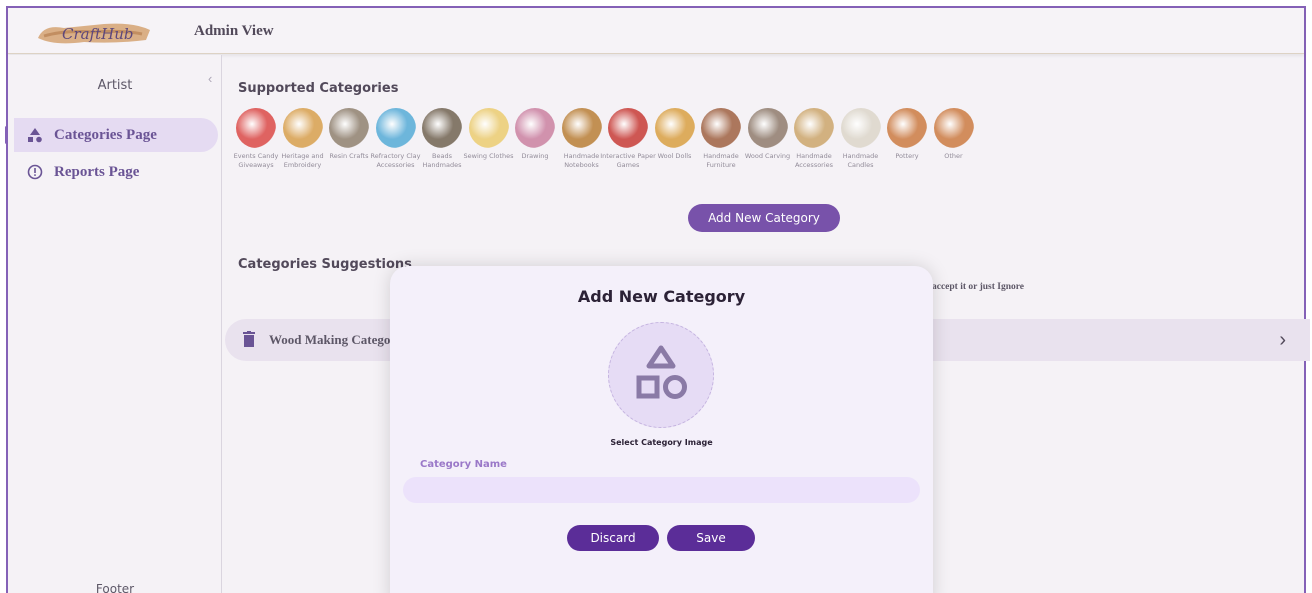  I want to click on modal-title: Add New Category, so click(661, 296).